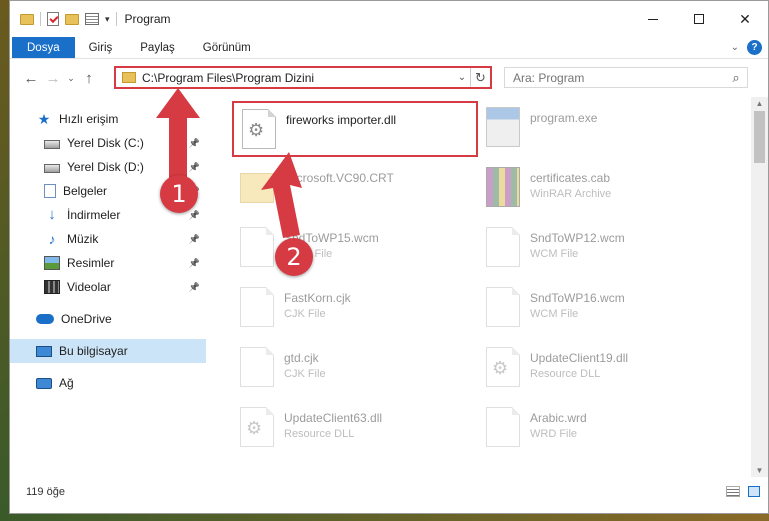 This screenshot has width=769, height=521. I want to click on step-1-callout: 1, so click(179, 194).